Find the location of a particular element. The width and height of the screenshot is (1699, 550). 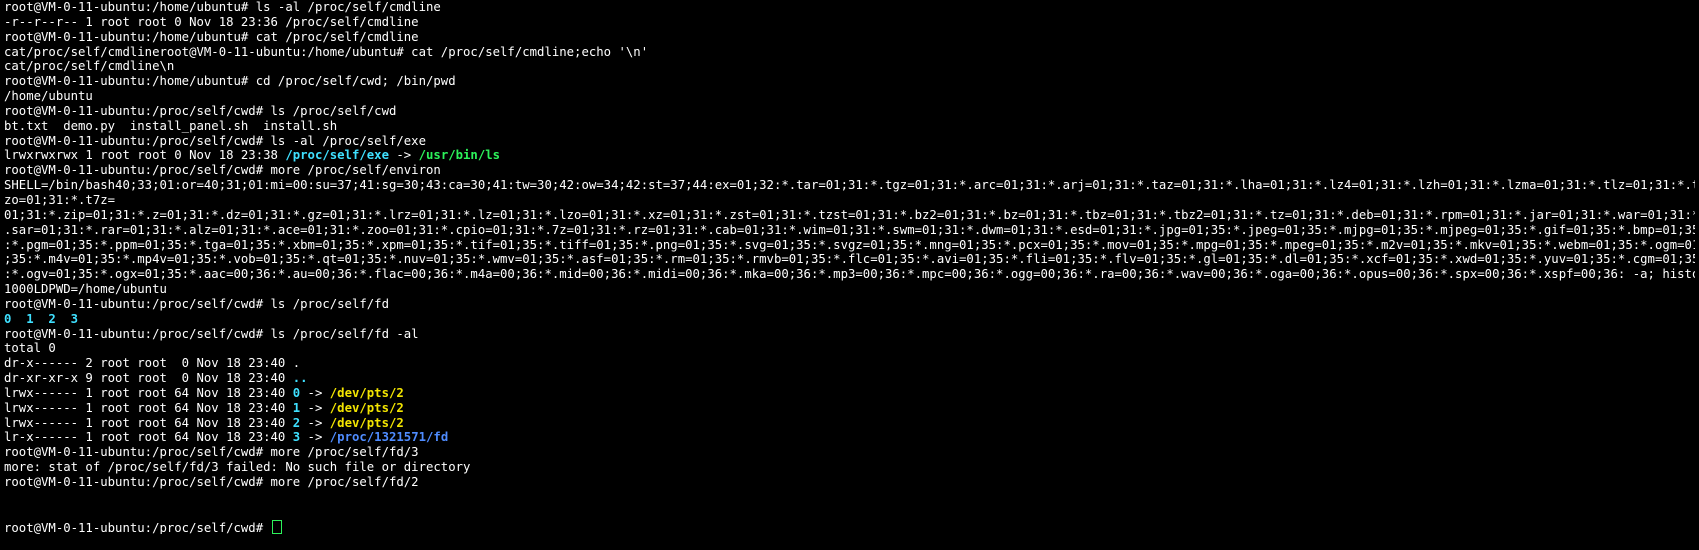

terminal-text: cat/proc/self/cmdline\n is located at coordinates (89, 66).